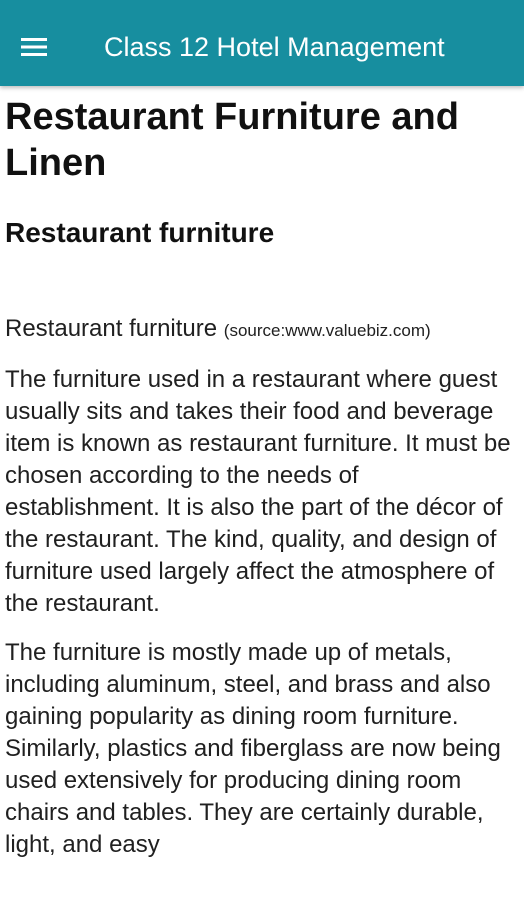 The image size is (524, 900). I want to click on figure-caption-text: Restaurant furniture, so click(111, 328).